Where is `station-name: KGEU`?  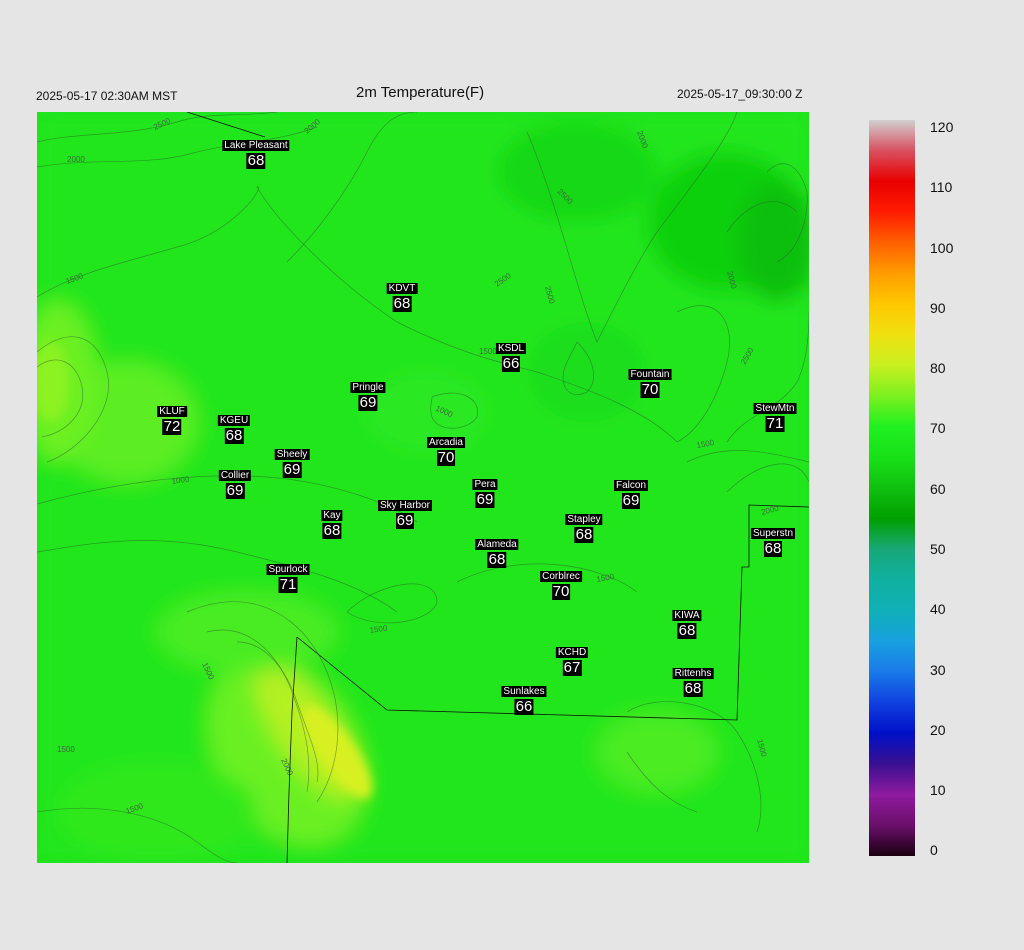 station-name: KGEU is located at coordinates (234, 420).